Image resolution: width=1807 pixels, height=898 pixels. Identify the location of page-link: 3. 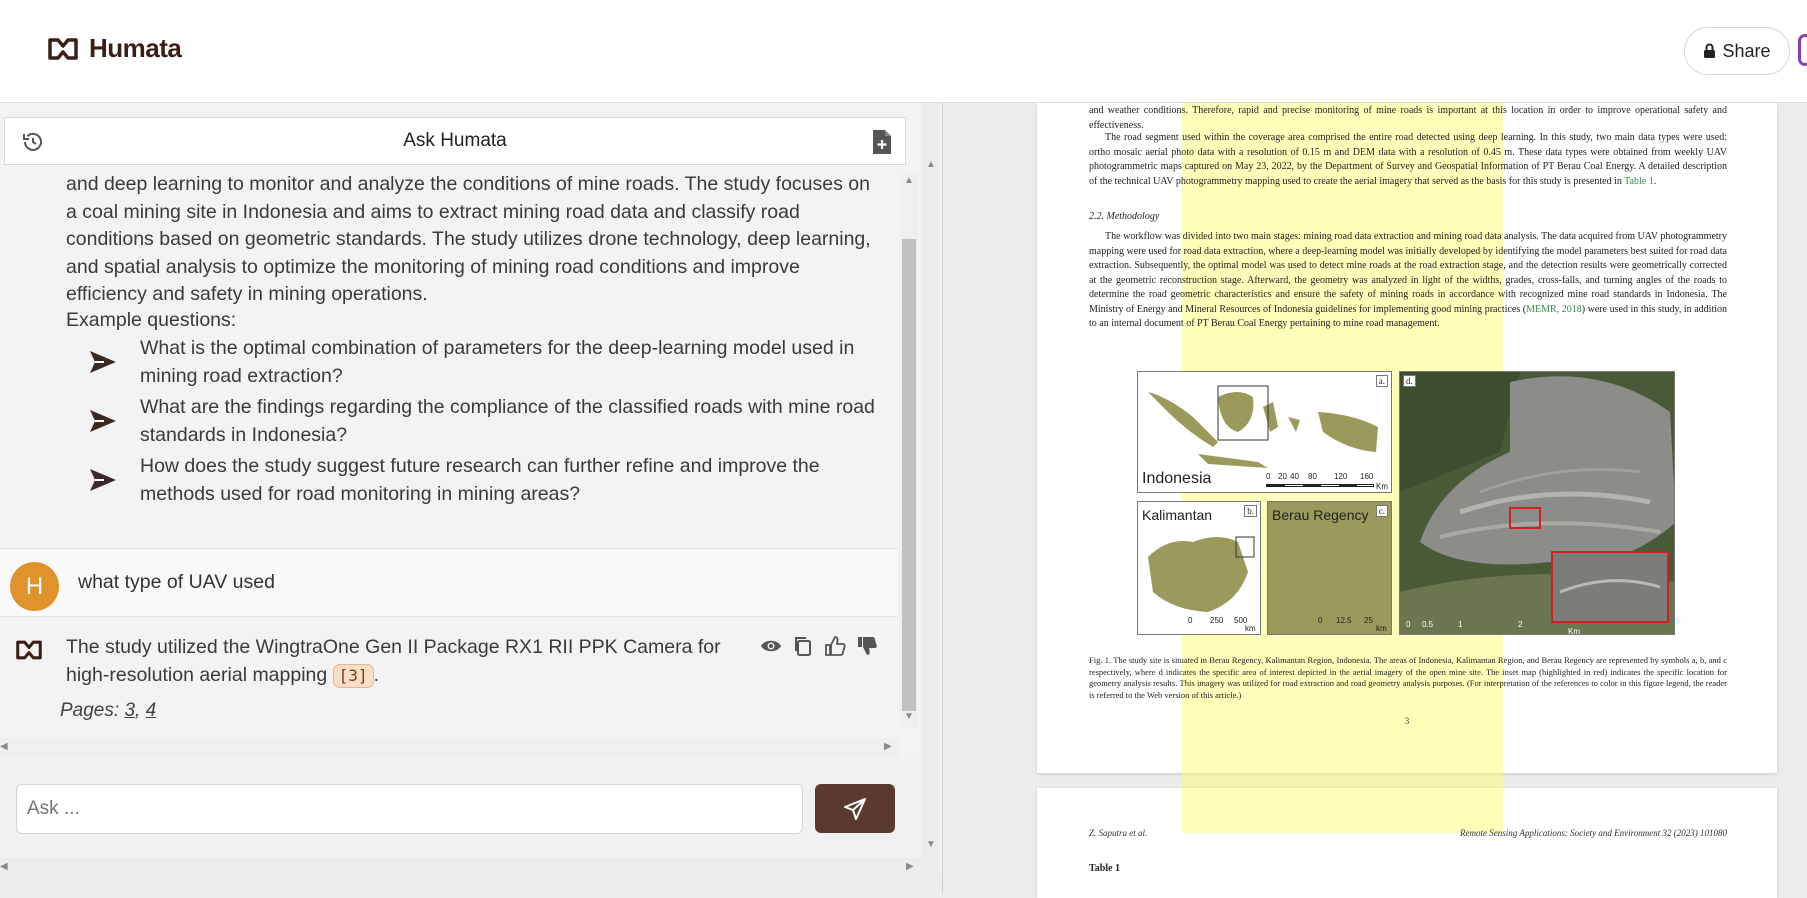
(129, 710).